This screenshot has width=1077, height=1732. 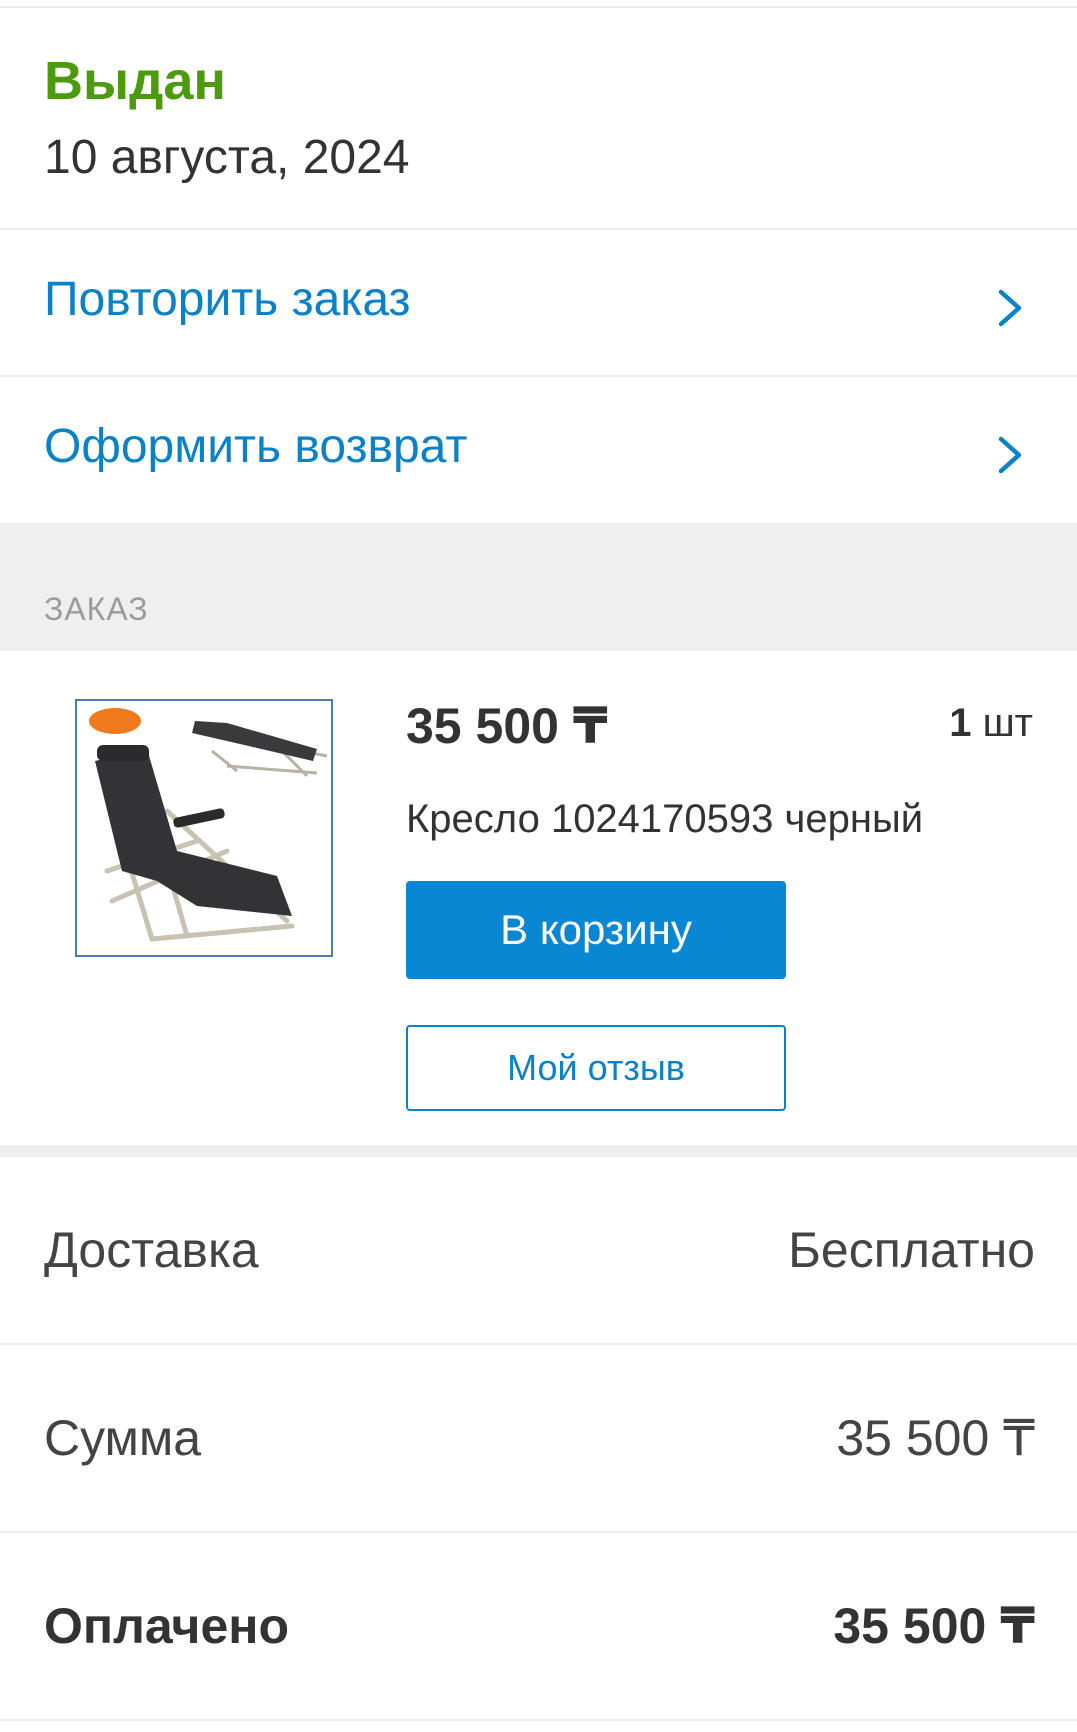 I want to click on product-image, so click(x=204, y=828).